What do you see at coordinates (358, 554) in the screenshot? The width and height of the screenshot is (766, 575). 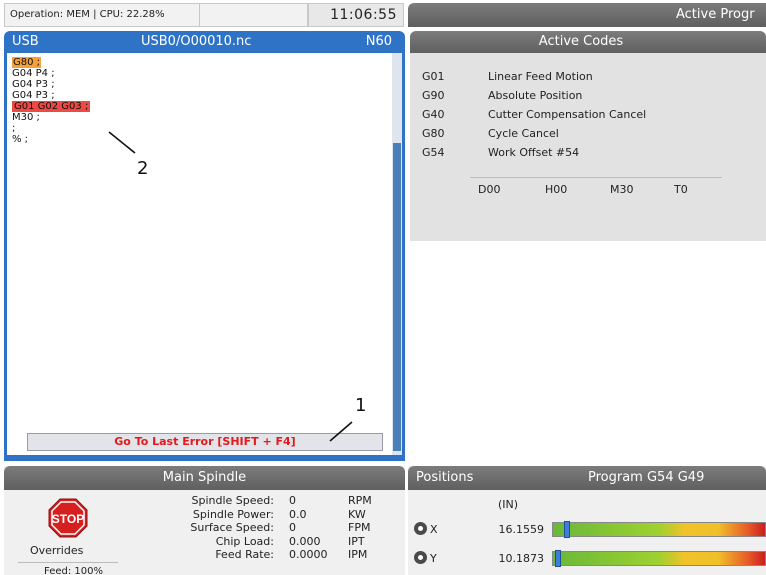 I see `spindle-stat-unit: IPM` at bounding box center [358, 554].